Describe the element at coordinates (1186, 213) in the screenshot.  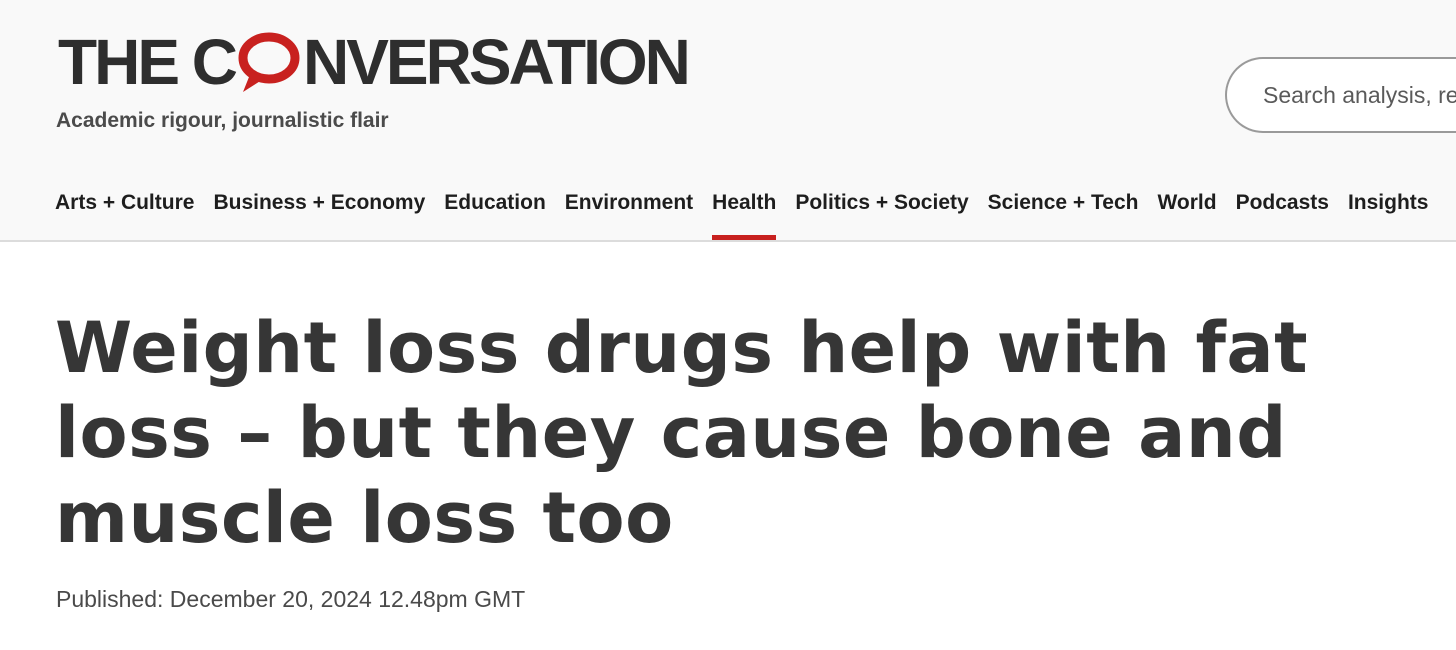
I see `nav-item-world: World` at that location.